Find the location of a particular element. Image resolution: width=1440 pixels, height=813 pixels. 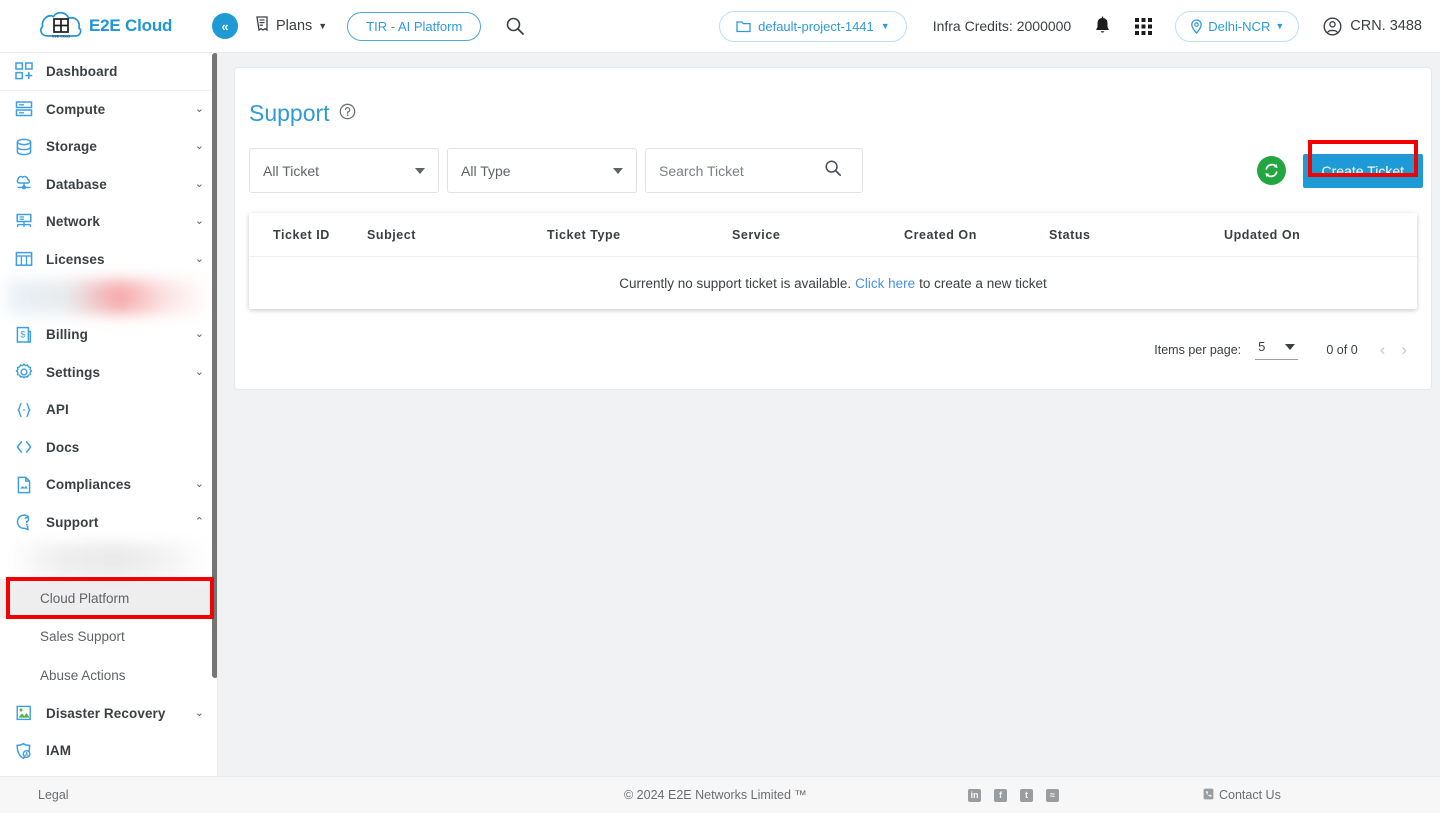

type-filter-select: All Type is located at coordinates (542, 170).